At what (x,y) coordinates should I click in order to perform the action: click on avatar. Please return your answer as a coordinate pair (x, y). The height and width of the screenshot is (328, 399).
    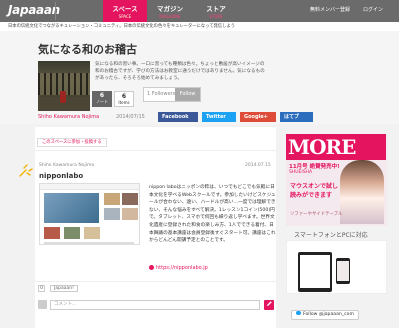
    Looking at the image, I should click on (42, 304).